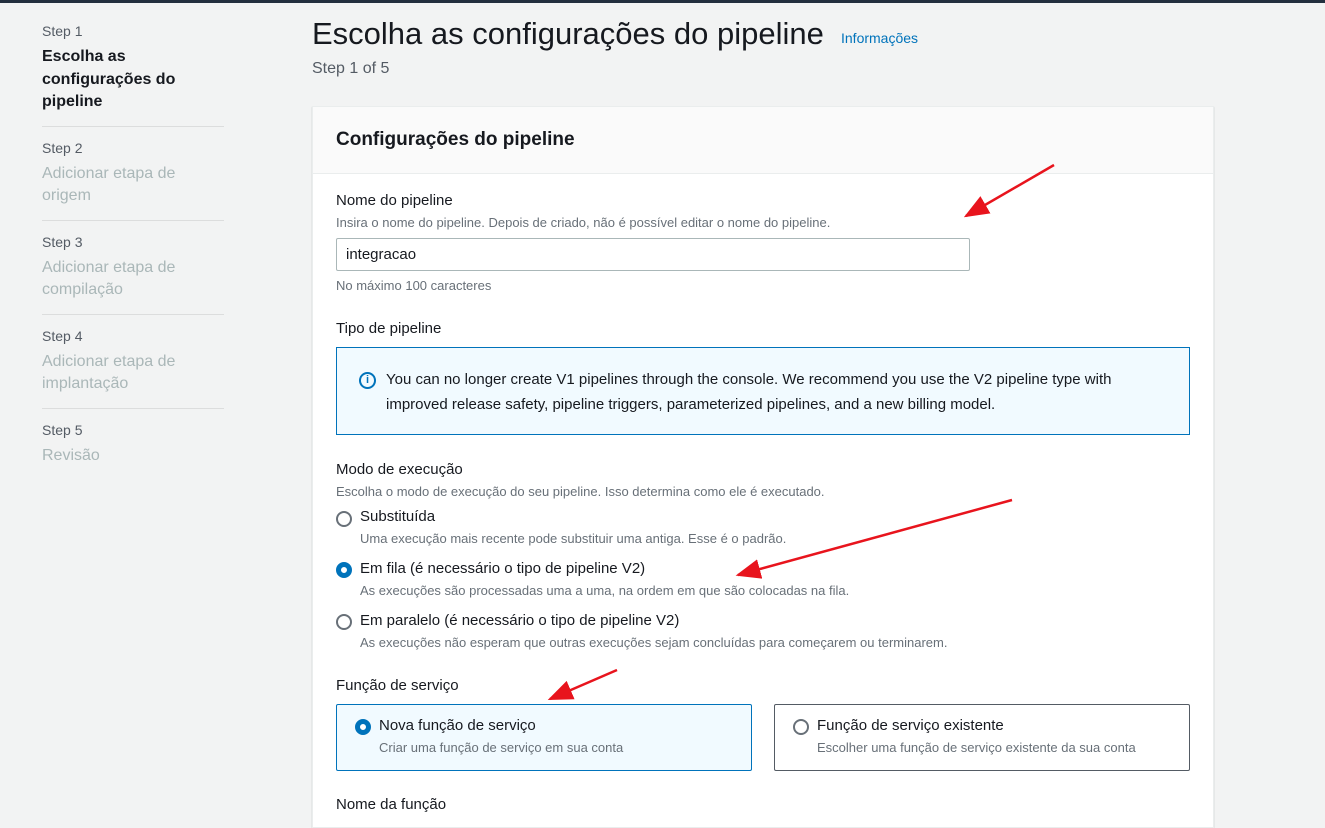 The image size is (1325, 828). I want to click on radio-existing-service-role, so click(801, 727).